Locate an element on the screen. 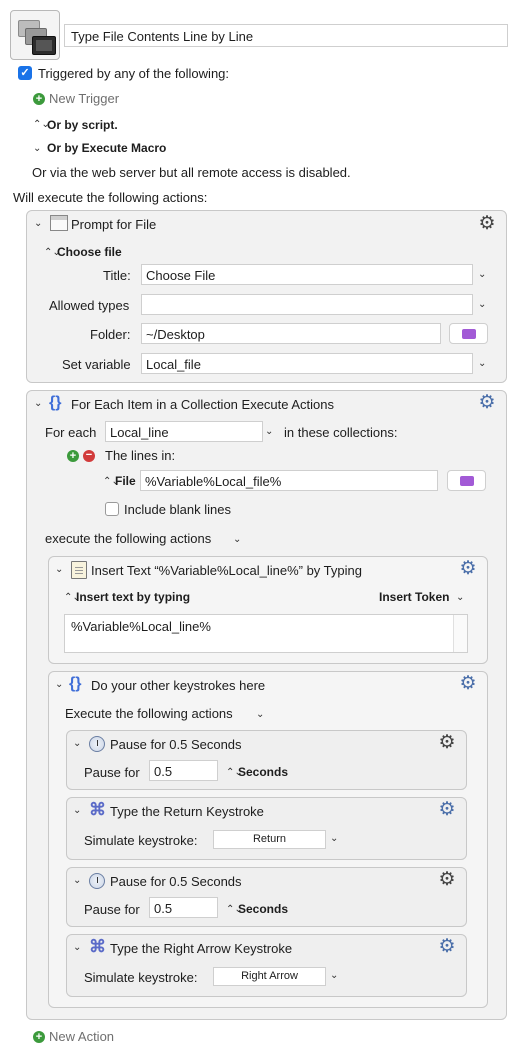  triggered-label: Triggered by any of the following: is located at coordinates (134, 73).